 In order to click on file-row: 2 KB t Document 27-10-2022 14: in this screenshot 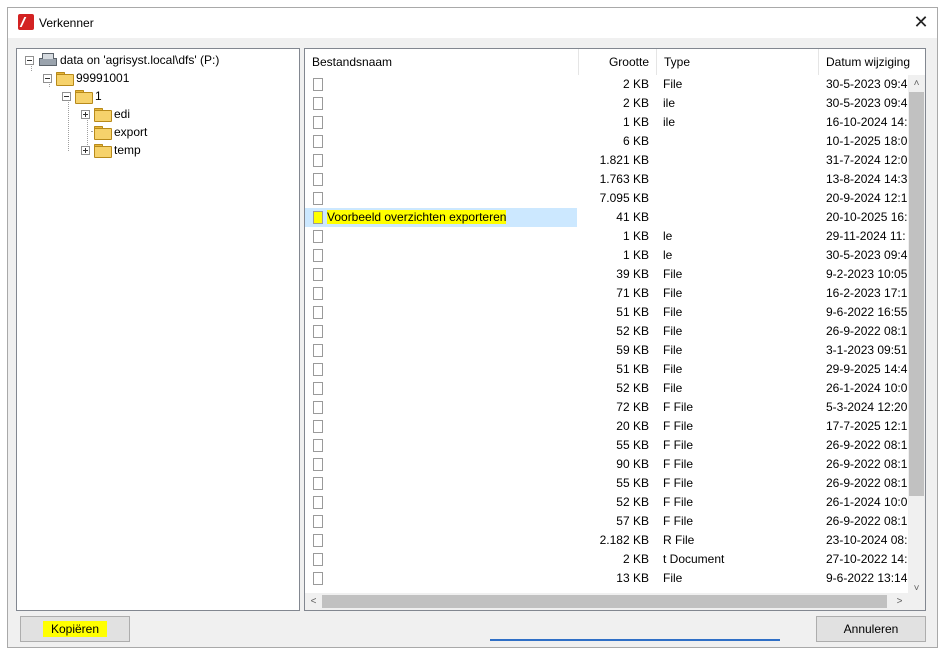, I will do `click(615, 559)`.